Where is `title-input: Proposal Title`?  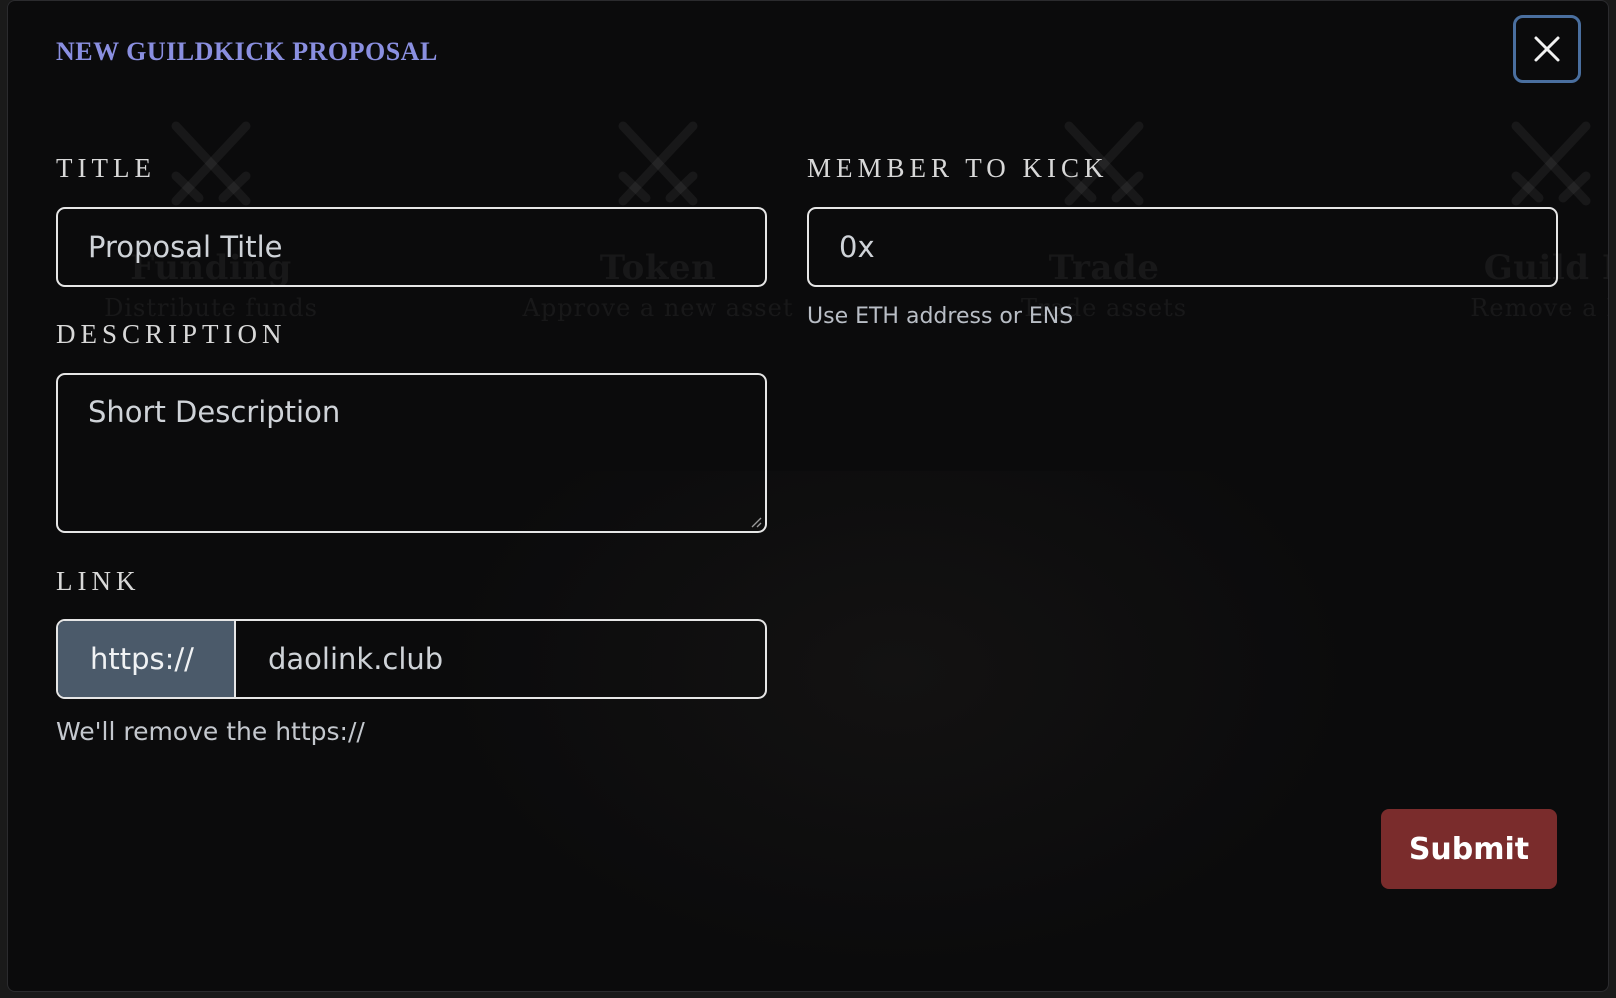
title-input: Proposal Title is located at coordinates (411, 247).